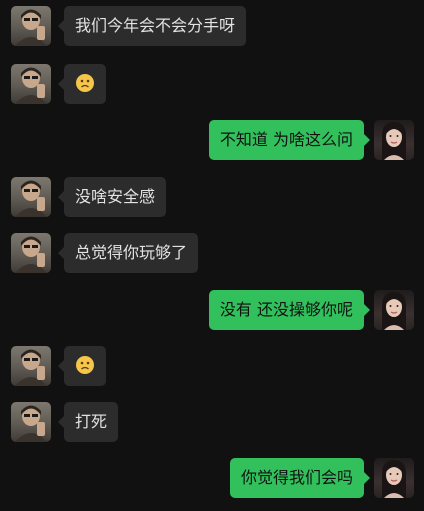 Image resolution: width=424 pixels, height=511 pixels. What do you see at coordinates (131, 252) in the screenshot?
I see `message-text: 总觉得你玩够了` at bounding box center [131, 252].